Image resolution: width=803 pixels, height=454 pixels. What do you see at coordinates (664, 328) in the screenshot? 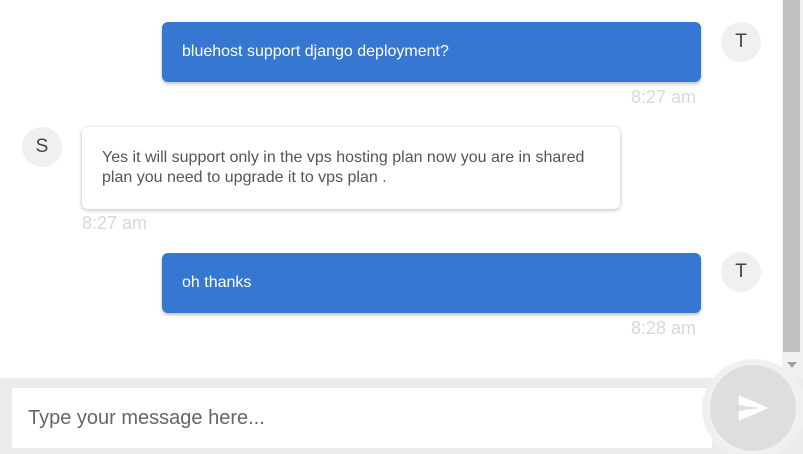
I see `message-timestamp: 8:28 am` at bounding box center [664, 328].